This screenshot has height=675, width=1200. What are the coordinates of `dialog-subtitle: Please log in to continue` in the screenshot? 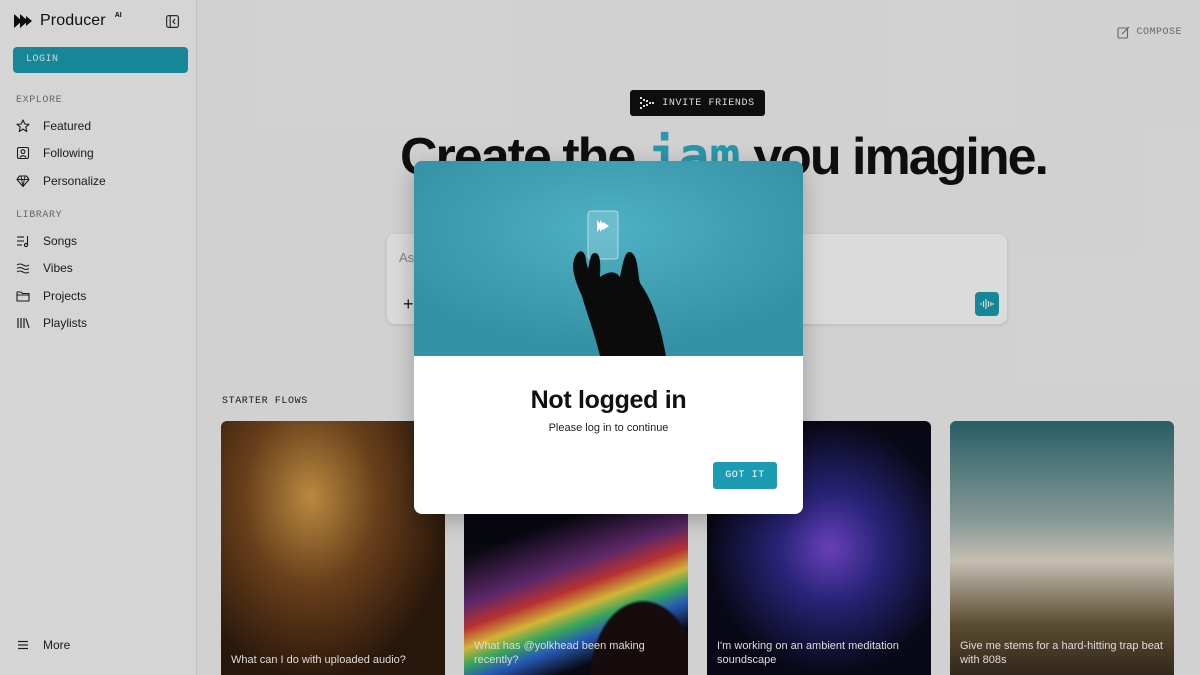 It's located at (608, 428).